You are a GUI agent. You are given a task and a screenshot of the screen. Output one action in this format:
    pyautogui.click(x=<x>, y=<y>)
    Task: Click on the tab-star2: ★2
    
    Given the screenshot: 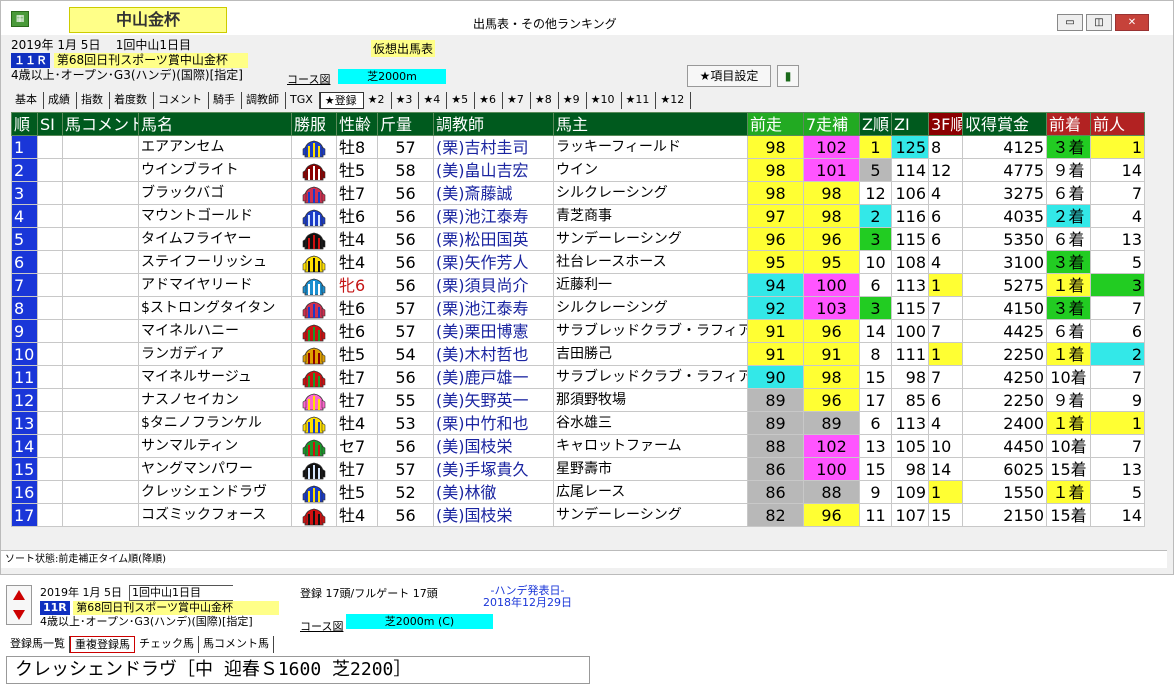 What is the action you would take?
    pyautogui.click(x=378, y=100)
    